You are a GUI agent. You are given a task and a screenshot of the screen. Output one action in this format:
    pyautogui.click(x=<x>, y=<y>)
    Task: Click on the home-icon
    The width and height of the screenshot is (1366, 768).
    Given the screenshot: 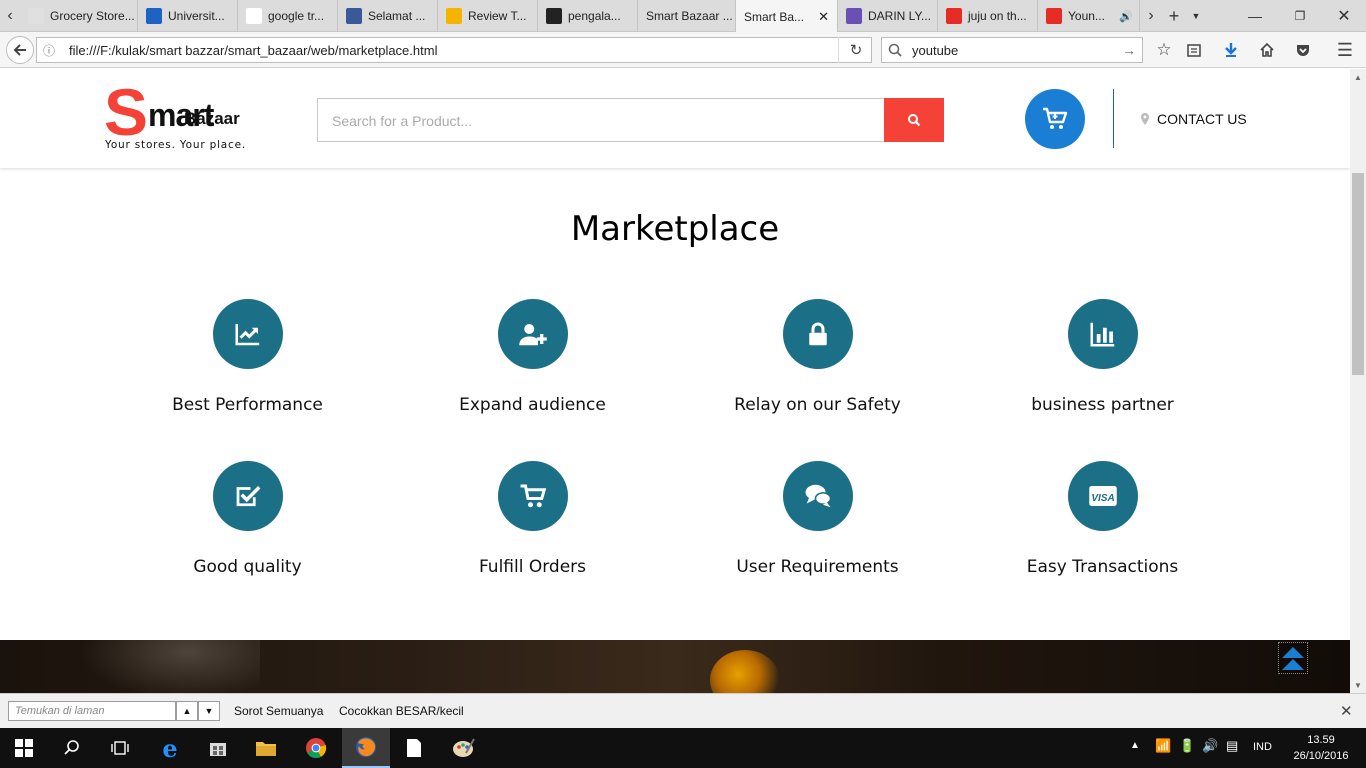 What is the action you would take?
    pyautogui.click(x=1267, y=50)
    